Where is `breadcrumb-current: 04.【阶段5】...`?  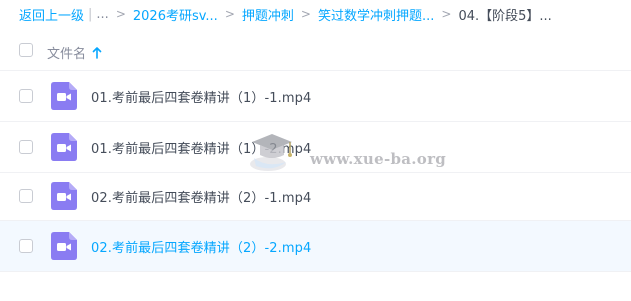 breadcrumb-current: 04.【阶段5】... is located at coordinates (505, 16).